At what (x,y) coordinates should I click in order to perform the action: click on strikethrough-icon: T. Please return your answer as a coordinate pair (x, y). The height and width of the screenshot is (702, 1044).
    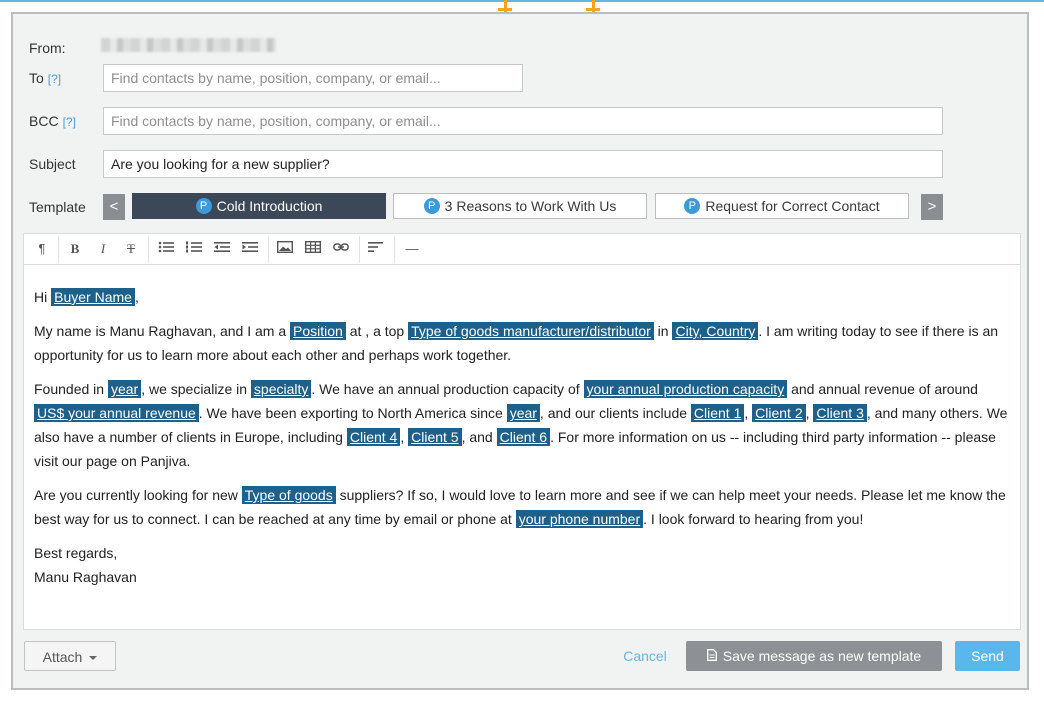
    Looking at the image, I should click on (131, 249).